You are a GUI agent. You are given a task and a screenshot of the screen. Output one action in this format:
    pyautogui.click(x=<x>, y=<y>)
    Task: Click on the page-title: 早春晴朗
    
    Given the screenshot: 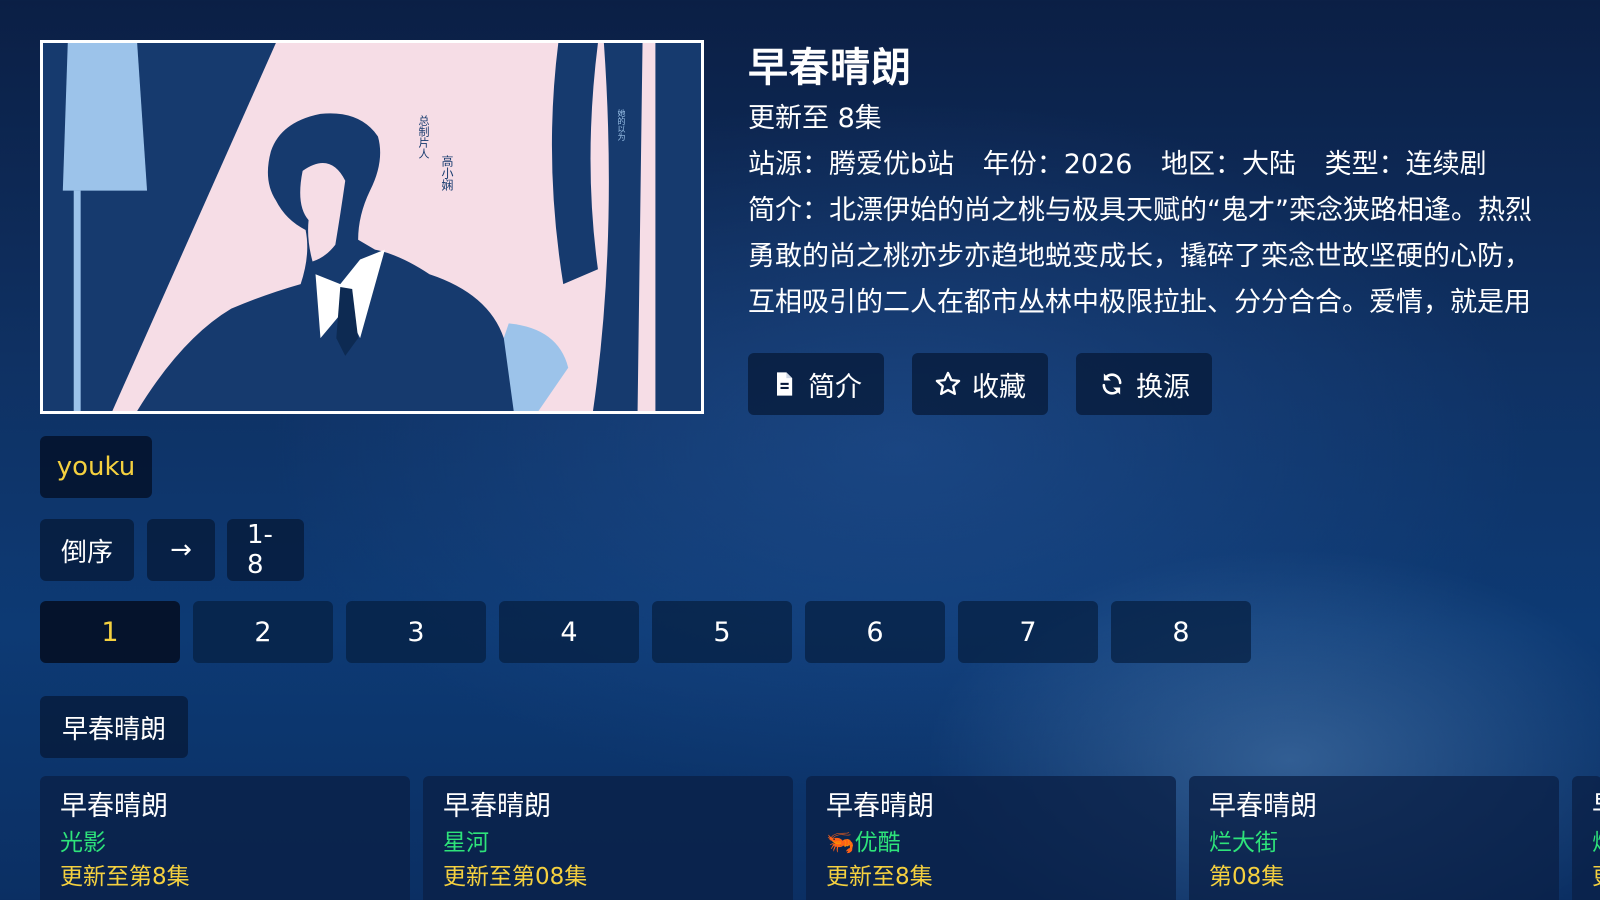 What is the action you would take?
    pyautogui.click(x=830, y=68)
    